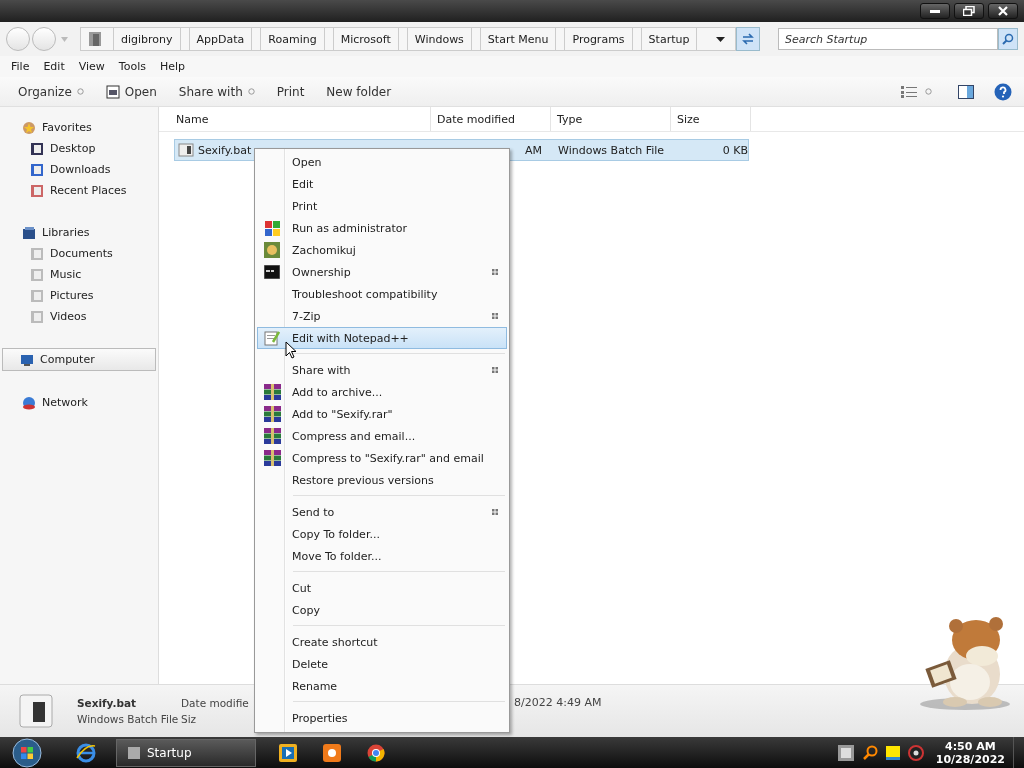 Image resolution: width=1024 pixels, height=768 pixels. I want to click on table-cell: Windows Batch File, so click(611, 150).